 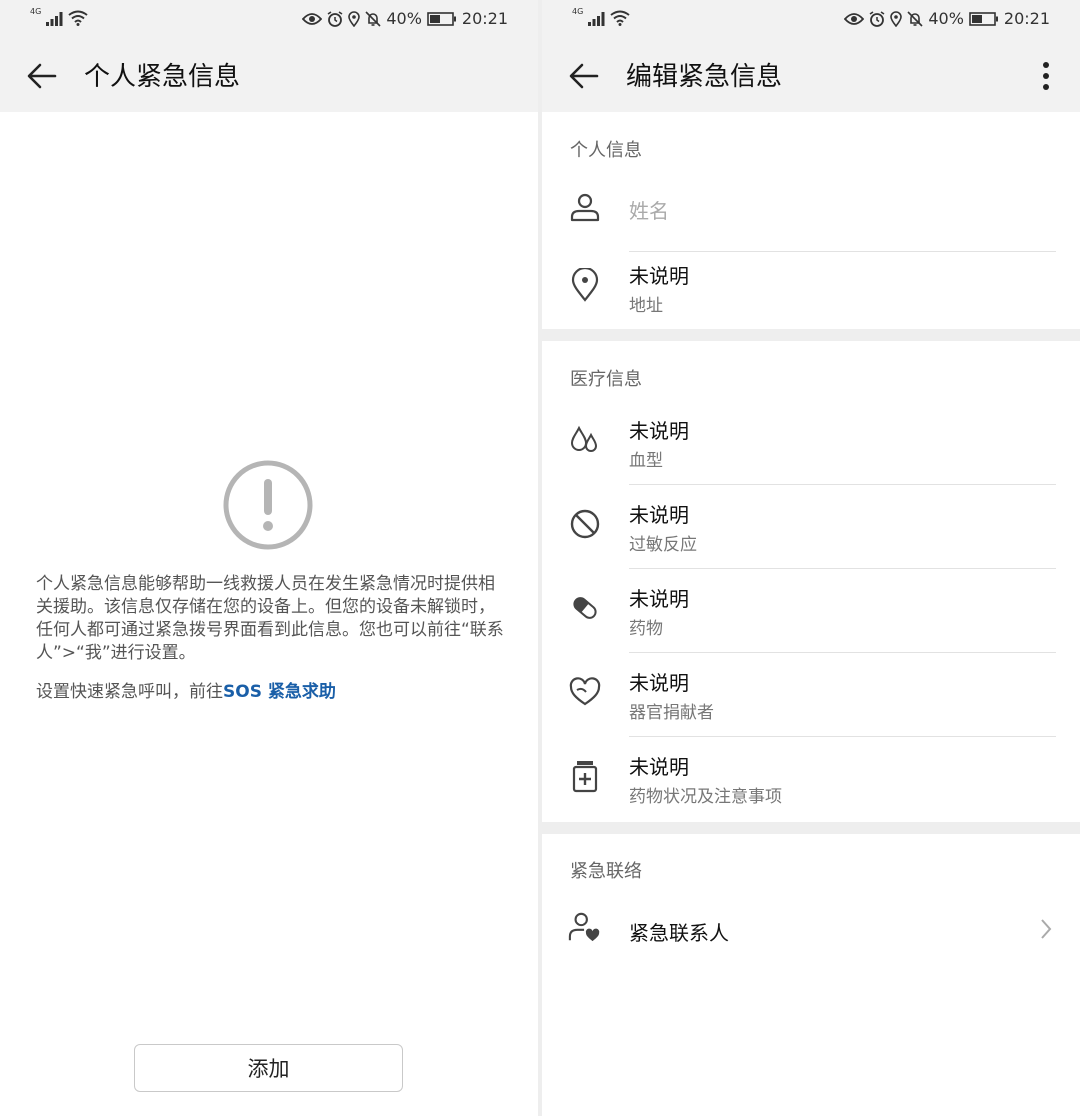 What do you see at coordinates (646, 461) in the screenshot?
I see `blood-type-label: 血型` at bounding box center [646, 461].